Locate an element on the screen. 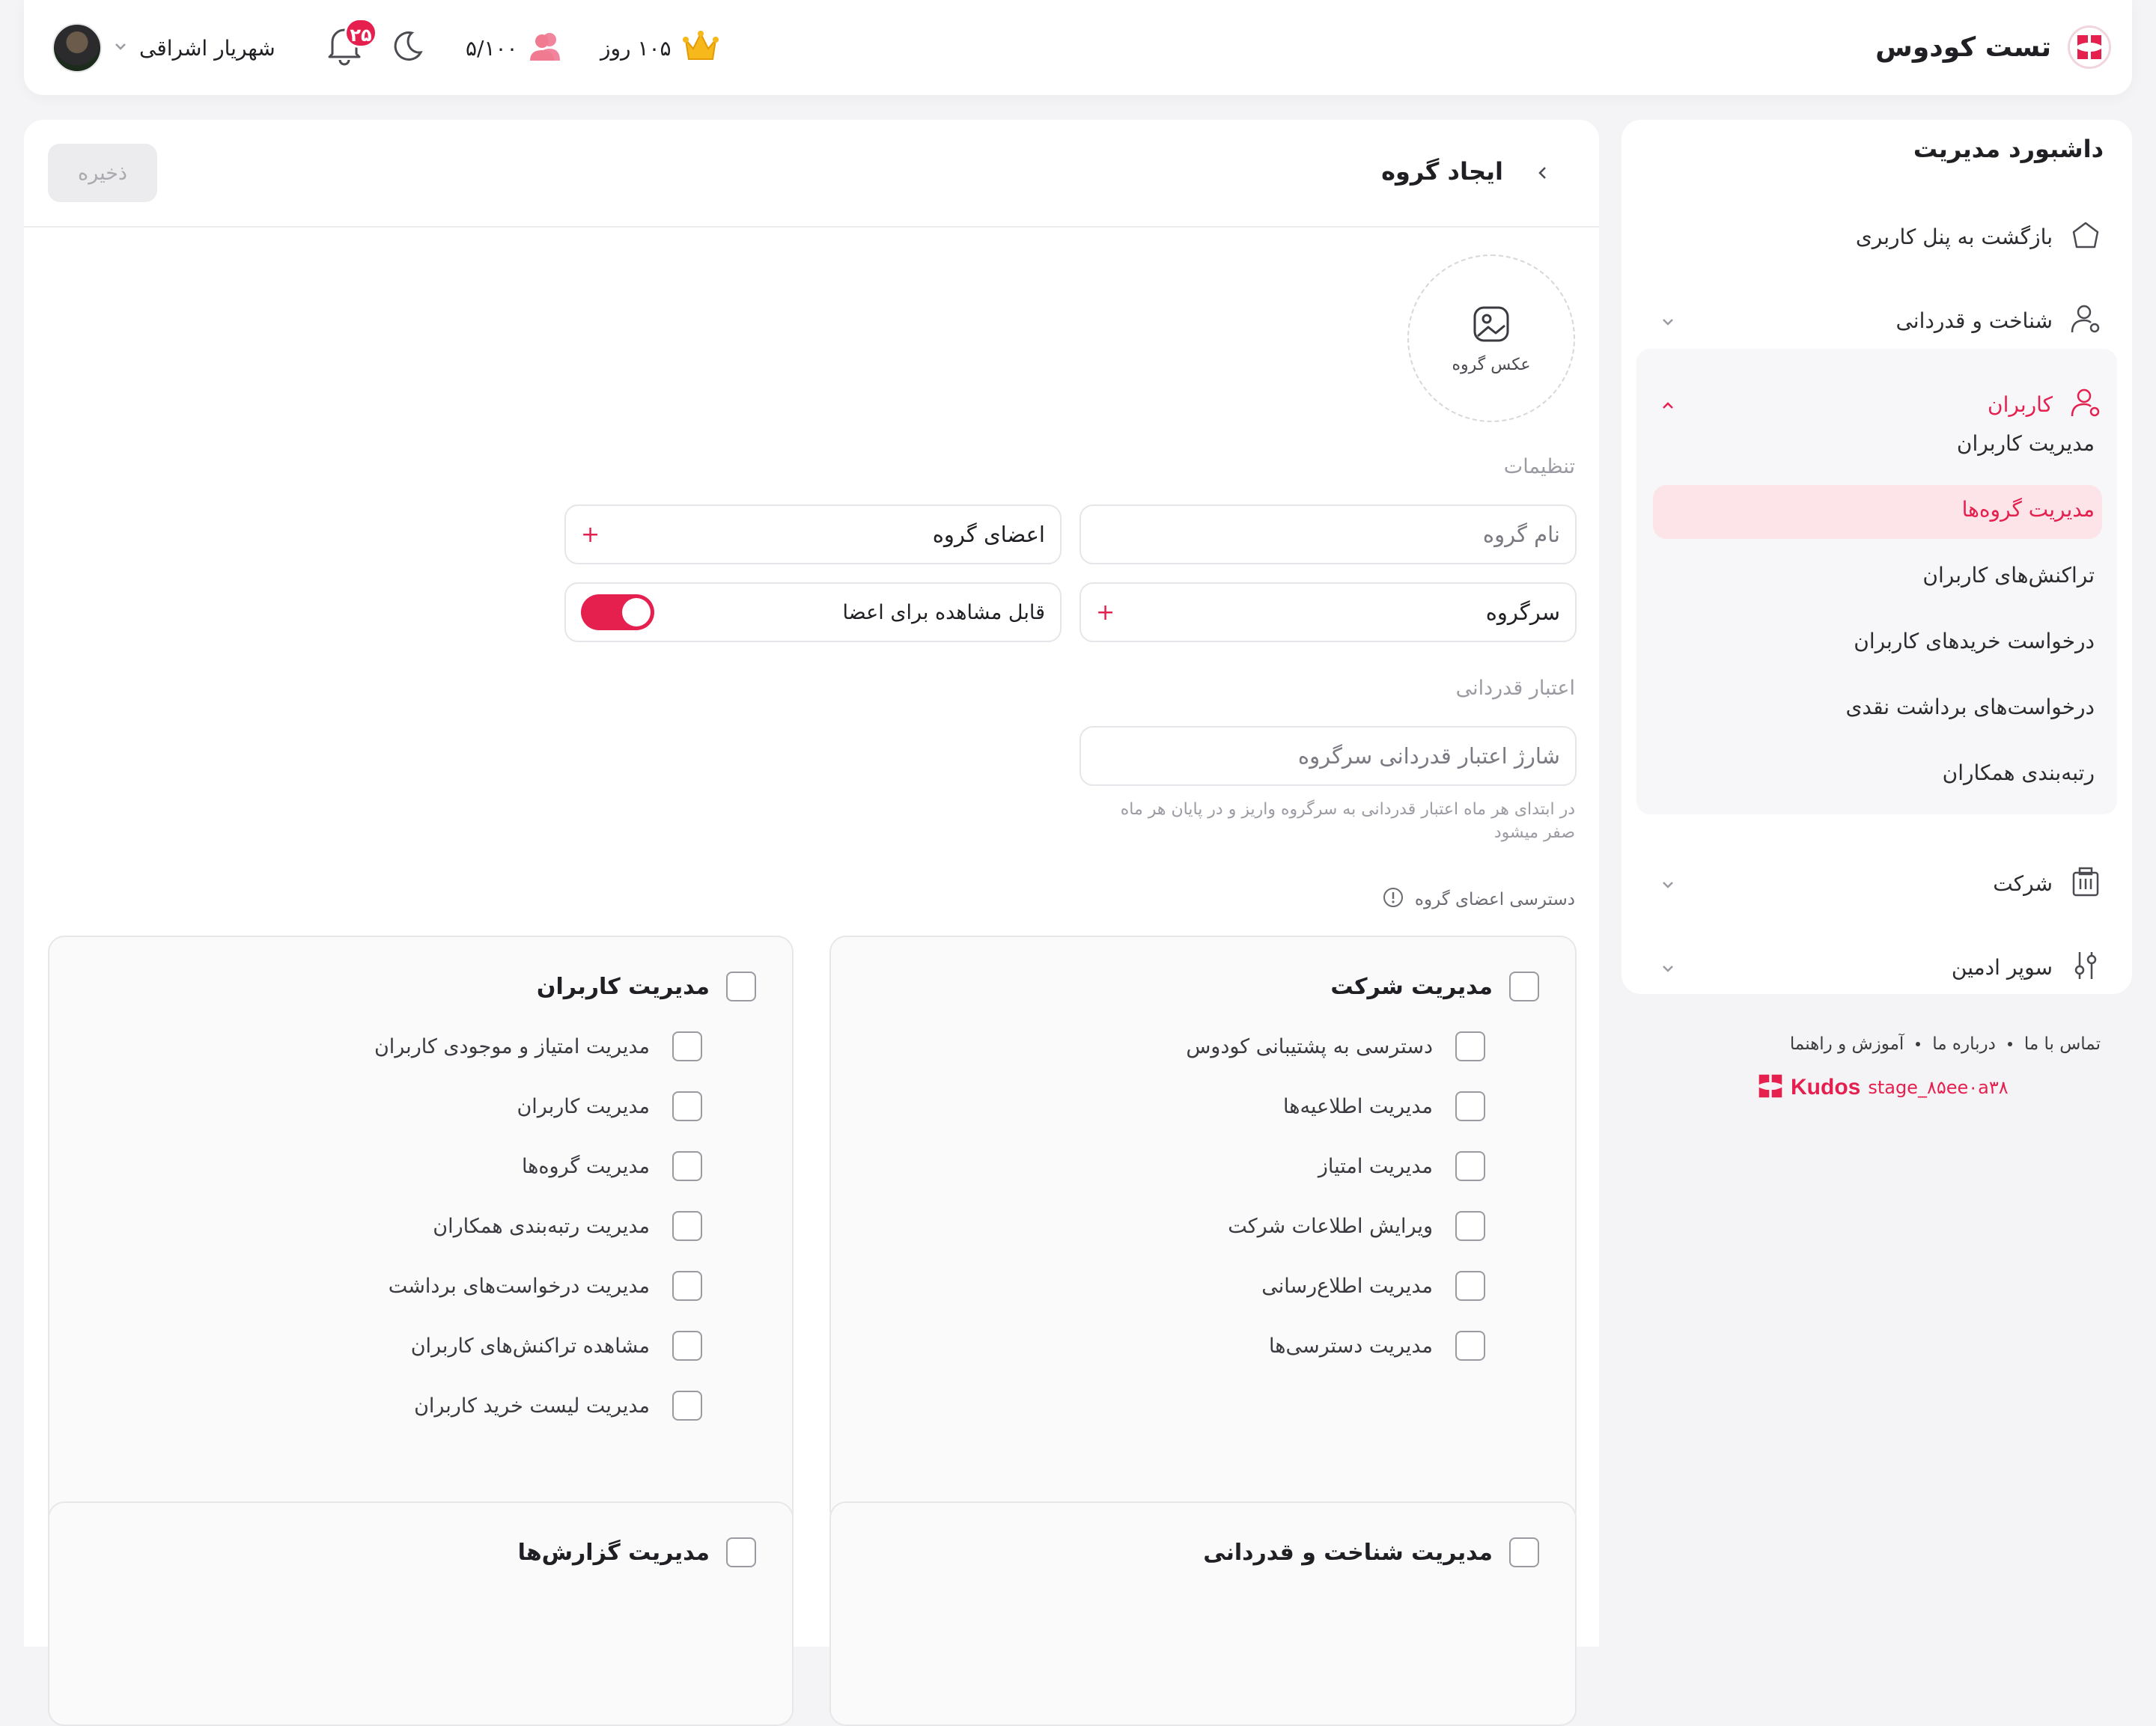 This screenshot has height=1726, width=2156. info-icon is located at coordinates (1393, 899).